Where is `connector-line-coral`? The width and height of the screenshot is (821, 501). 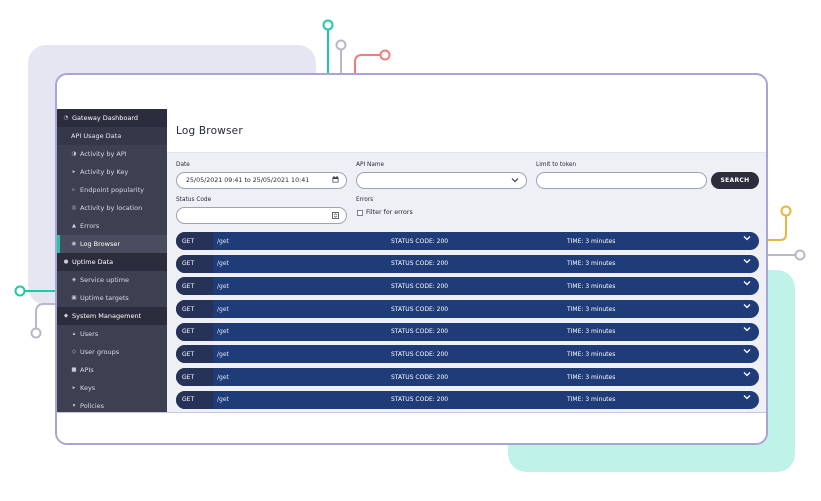 connector-line-coral is located at coordinates (367, 63).